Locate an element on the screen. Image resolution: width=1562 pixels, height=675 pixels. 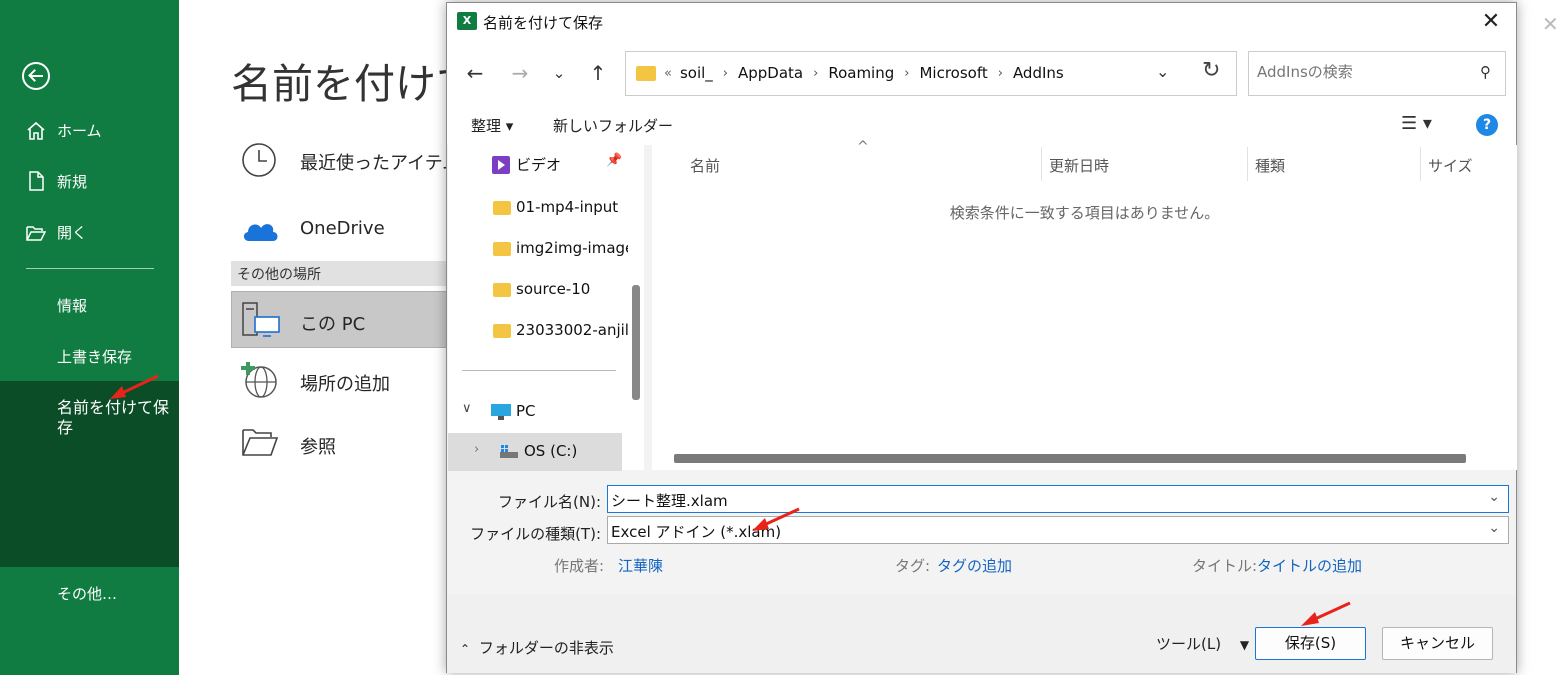
tree-item-os-drive: › OS (C:) is located at coordinates (535, 452).